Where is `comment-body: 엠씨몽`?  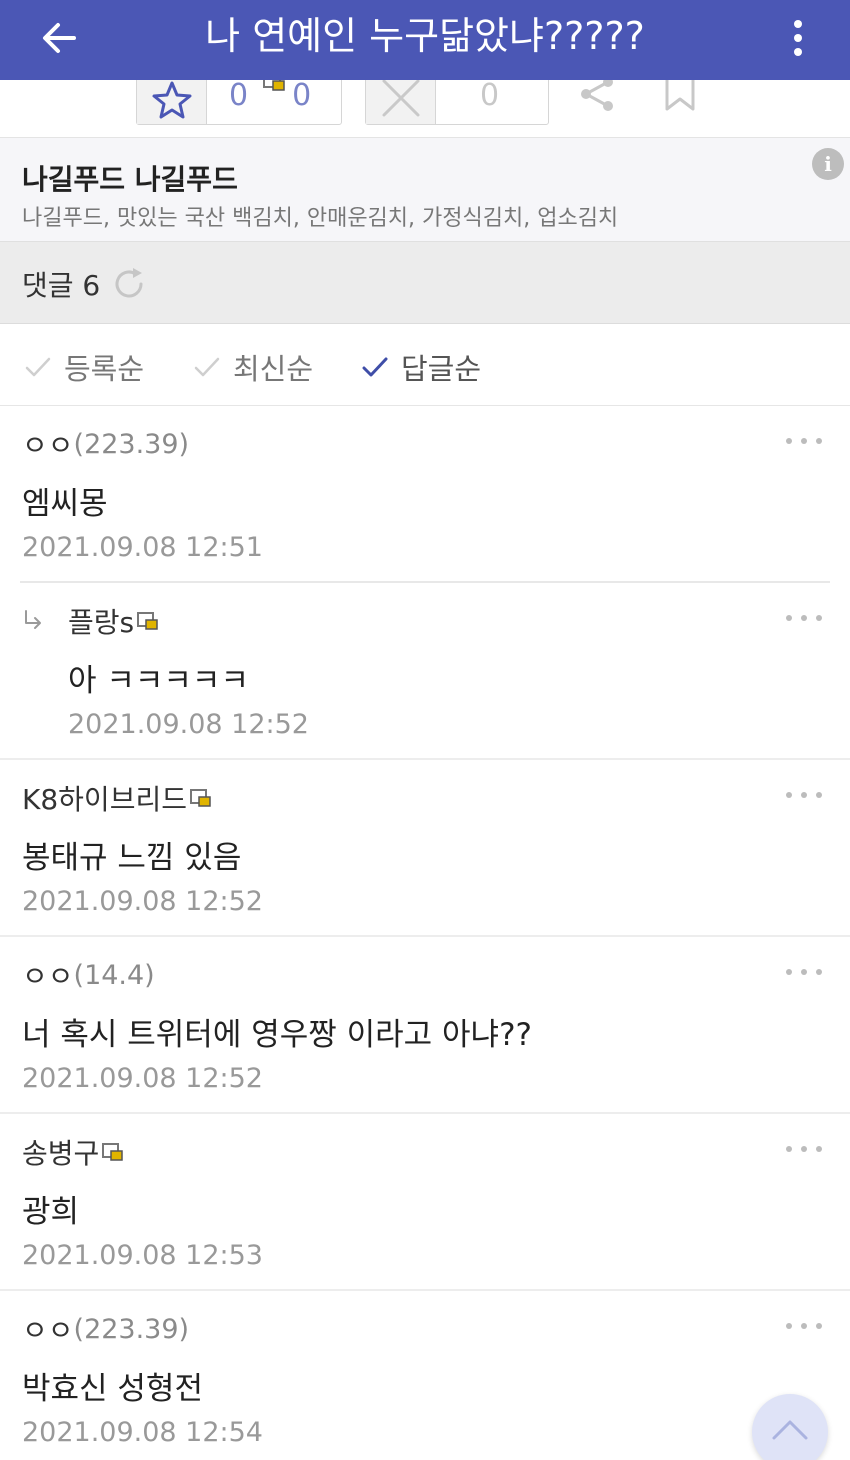 comment-body: 엠씨몽 is located at coordinates (65, 504).